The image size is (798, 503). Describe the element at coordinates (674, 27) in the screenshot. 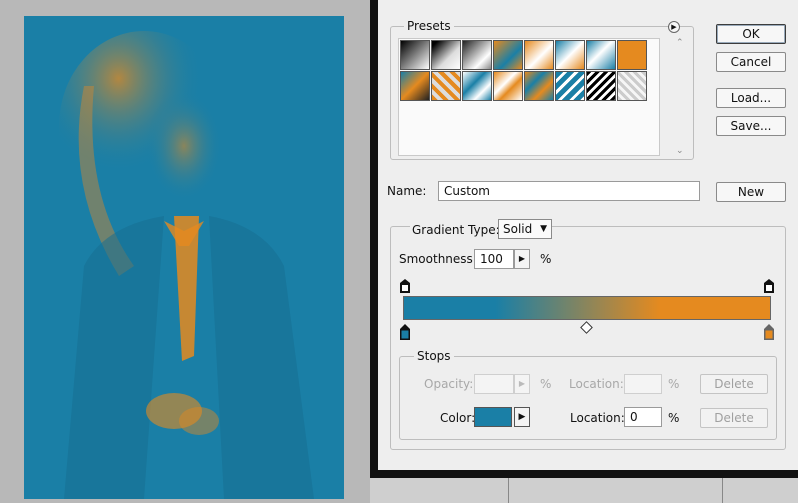

I see `presets-menu-arrow-icon: ▶` at that location.